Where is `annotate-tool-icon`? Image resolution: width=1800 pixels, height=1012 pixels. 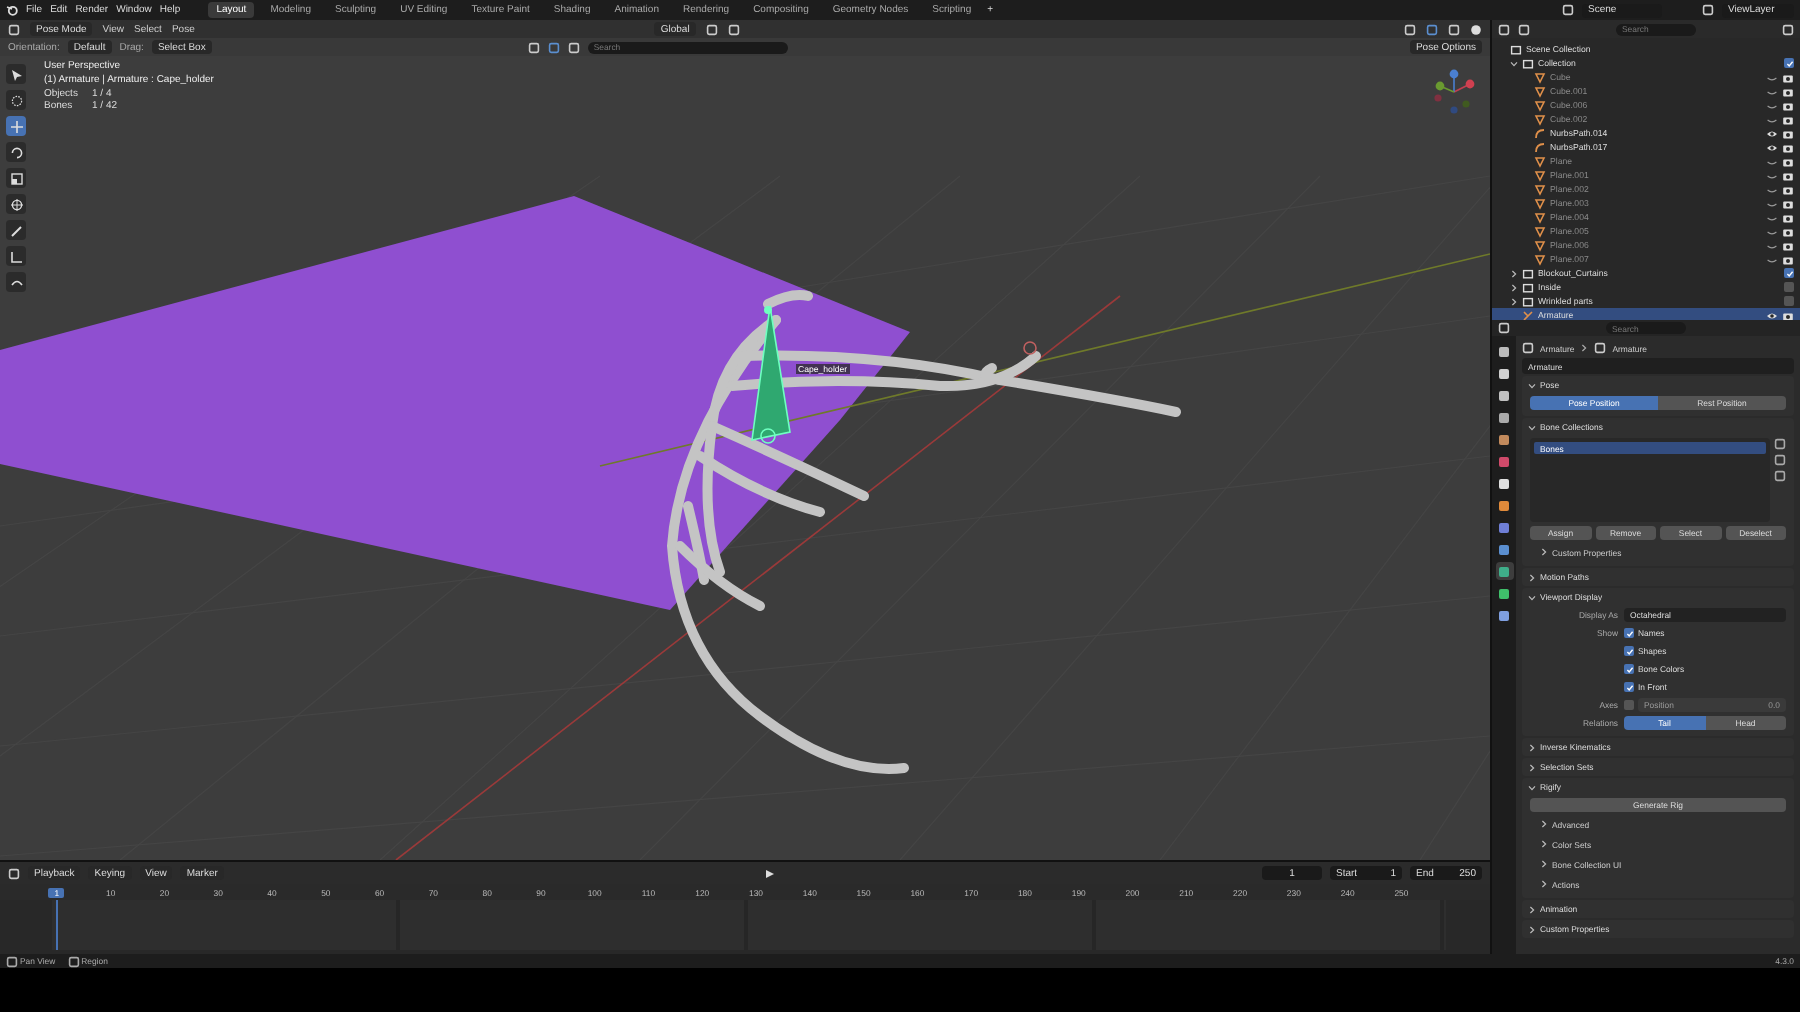
annotate-tool-icon is located at coordinates (16, 230).